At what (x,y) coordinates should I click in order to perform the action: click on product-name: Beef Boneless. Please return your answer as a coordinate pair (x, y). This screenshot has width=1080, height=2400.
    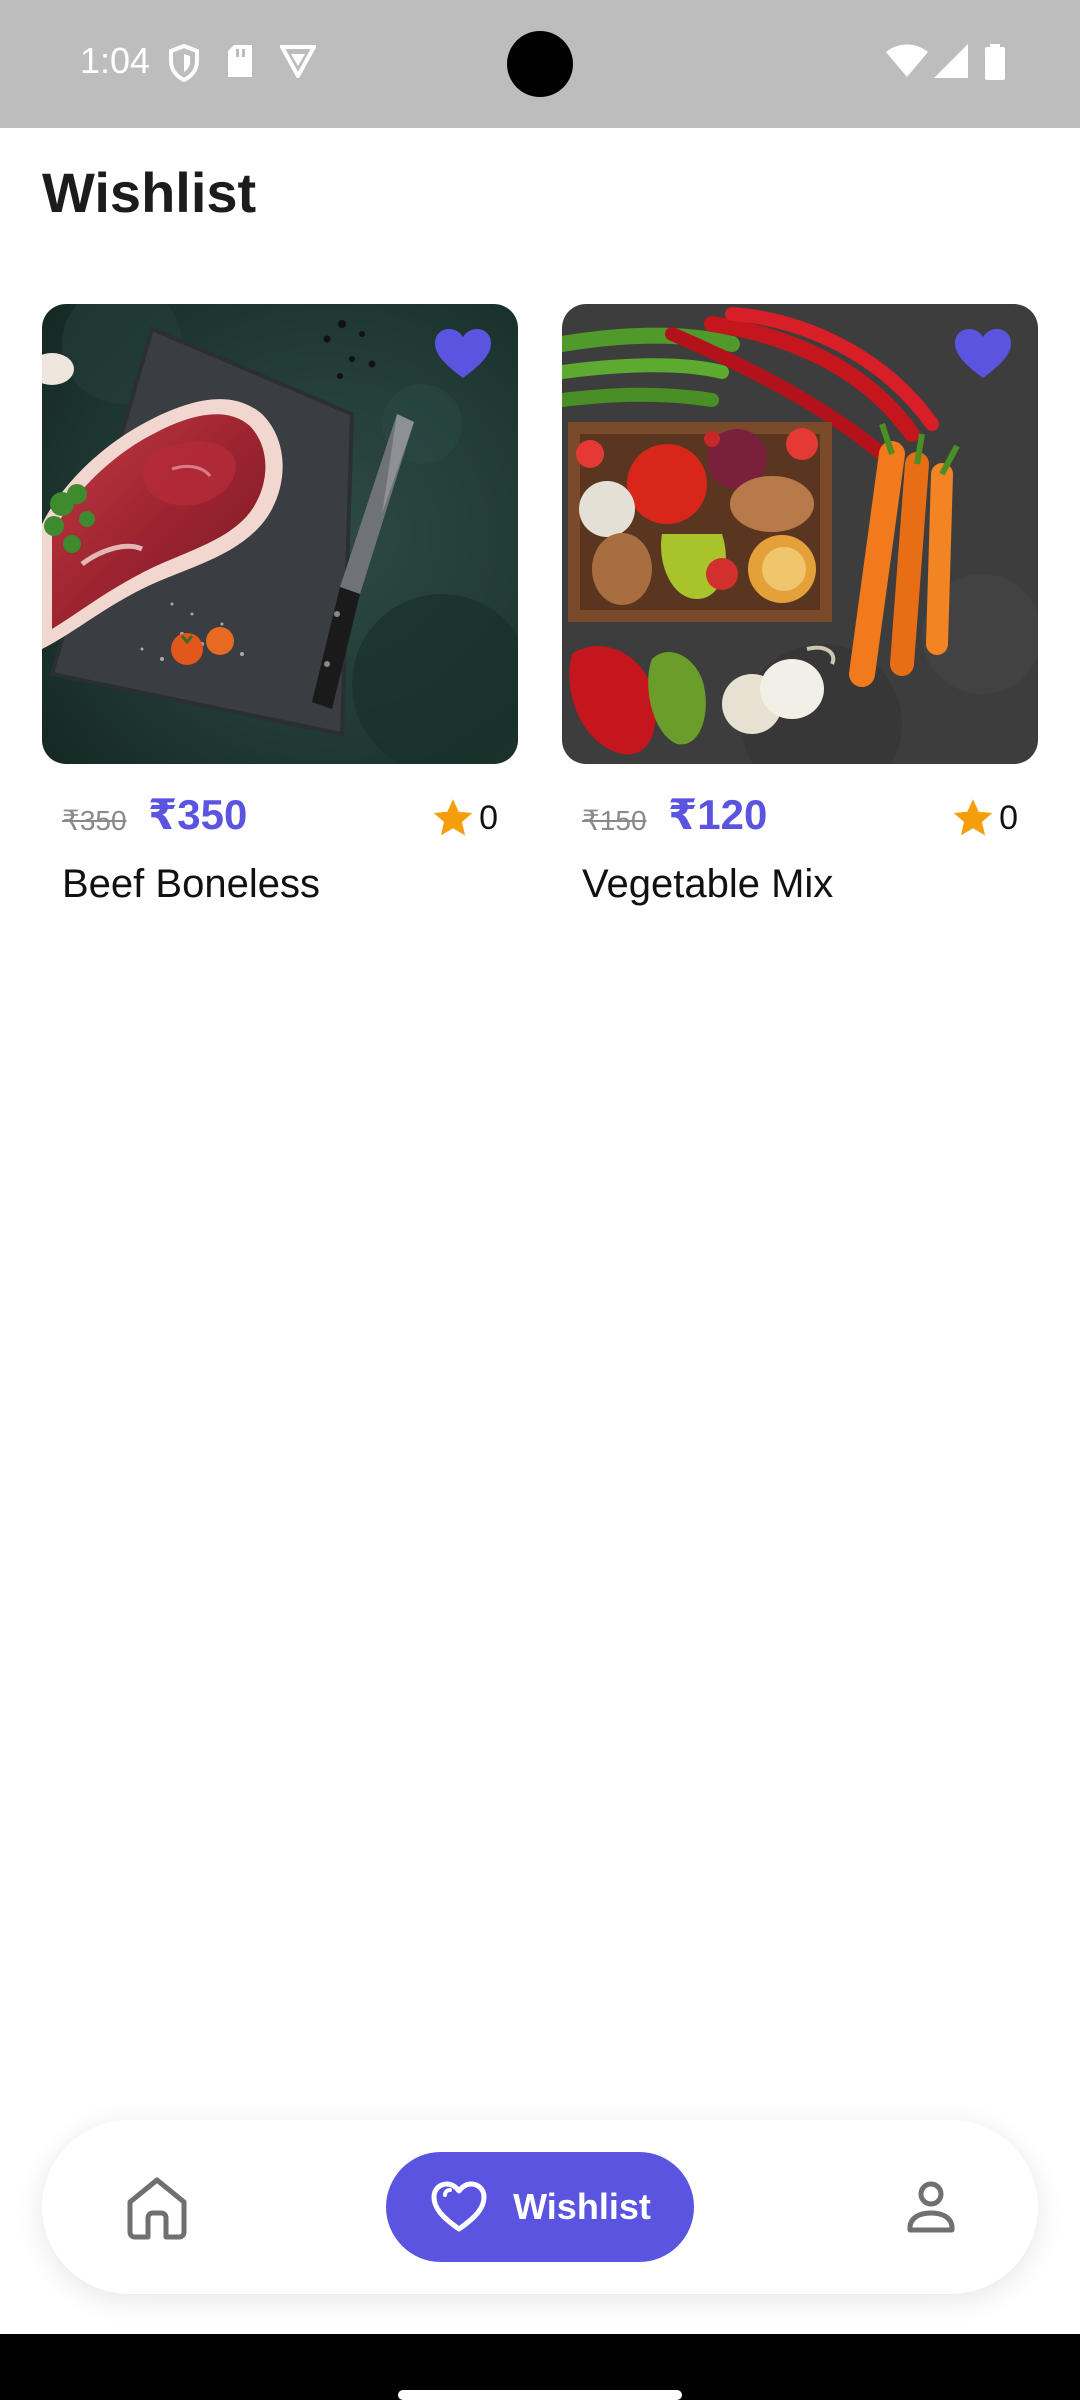
    Looking at the image, I should click on (191, 884).